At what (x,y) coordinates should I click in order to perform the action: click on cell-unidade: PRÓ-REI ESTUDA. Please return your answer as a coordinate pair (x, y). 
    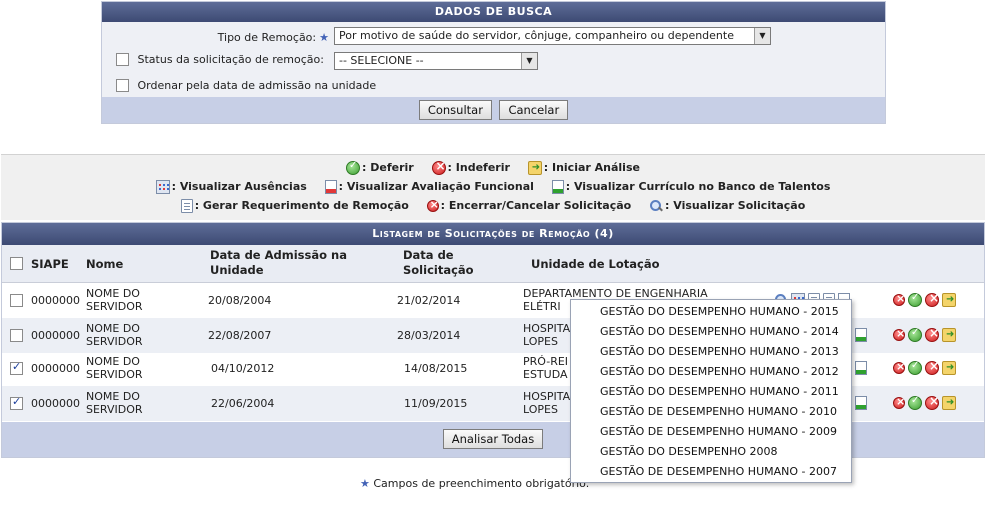
    Looking at the image, I should click on (546, 368).